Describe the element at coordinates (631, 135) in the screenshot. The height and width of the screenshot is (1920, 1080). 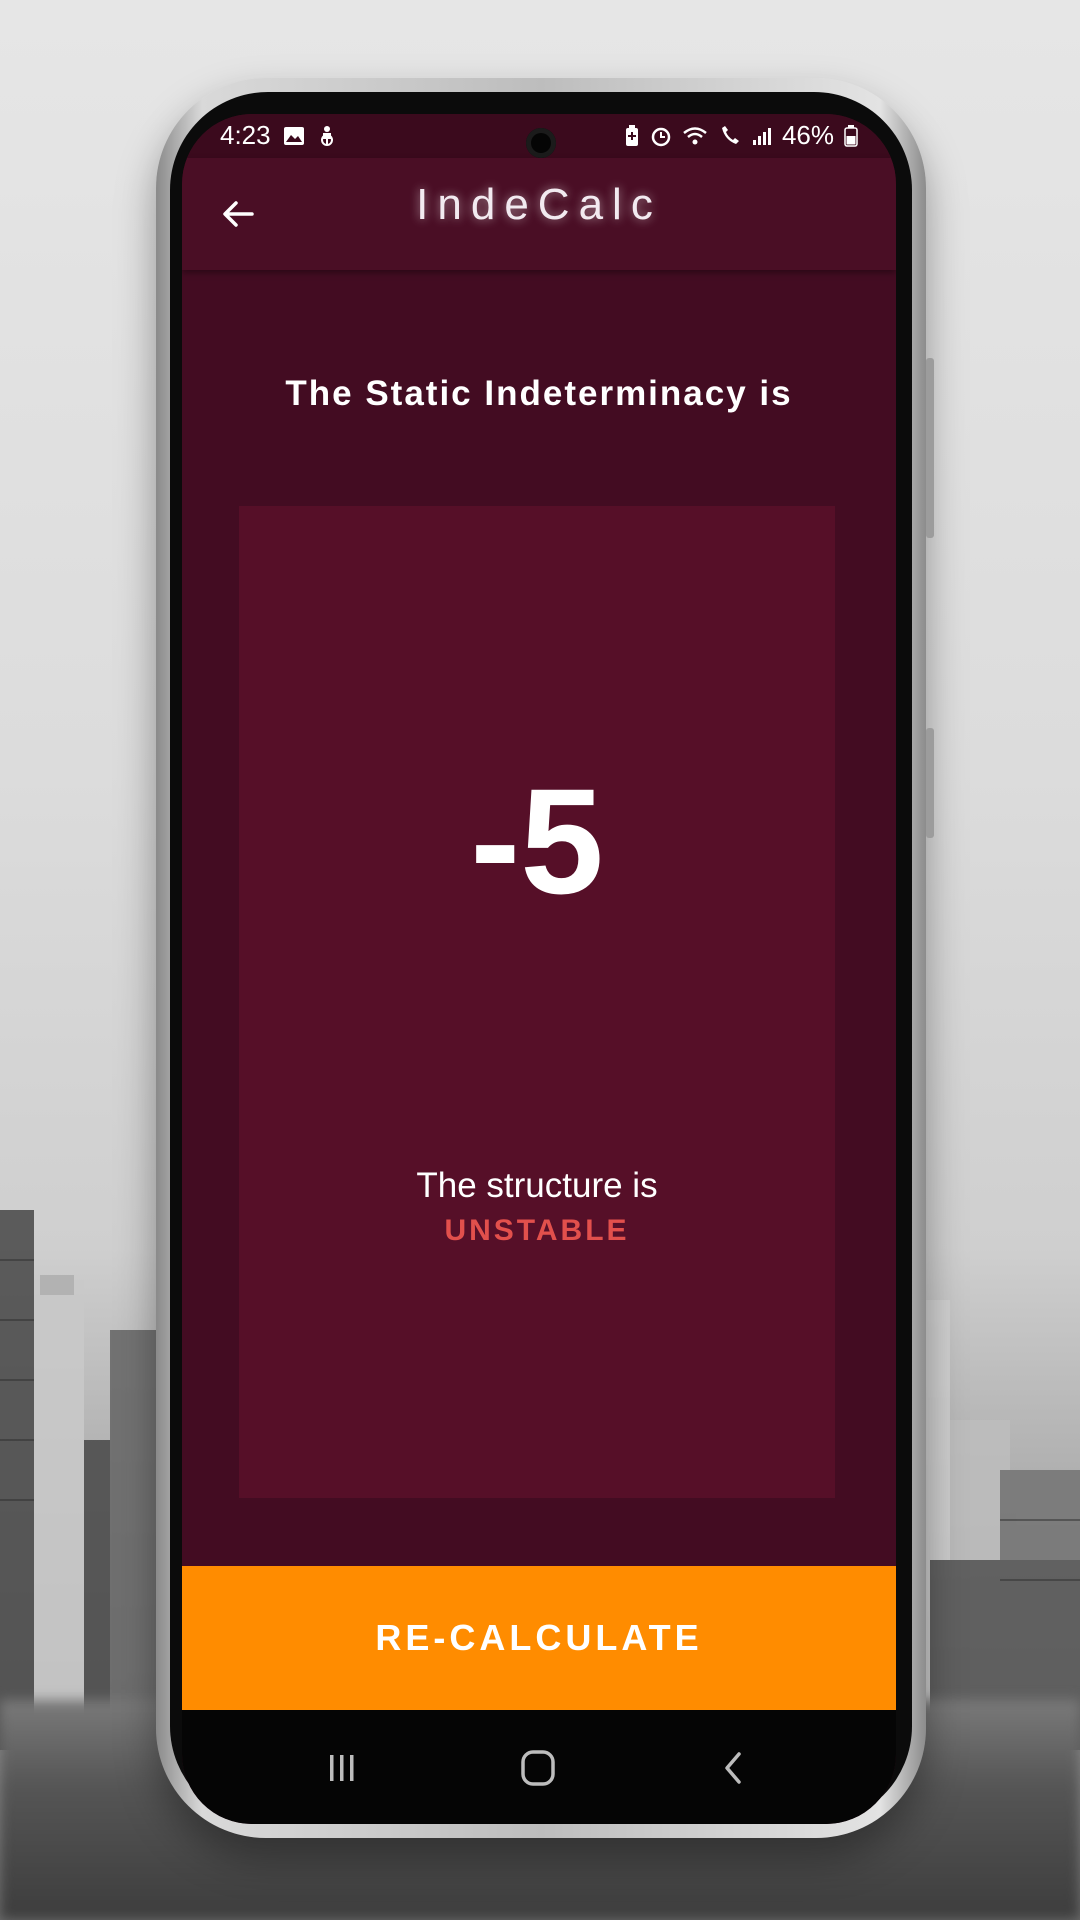
I see `battery-saver-icon` at that location.